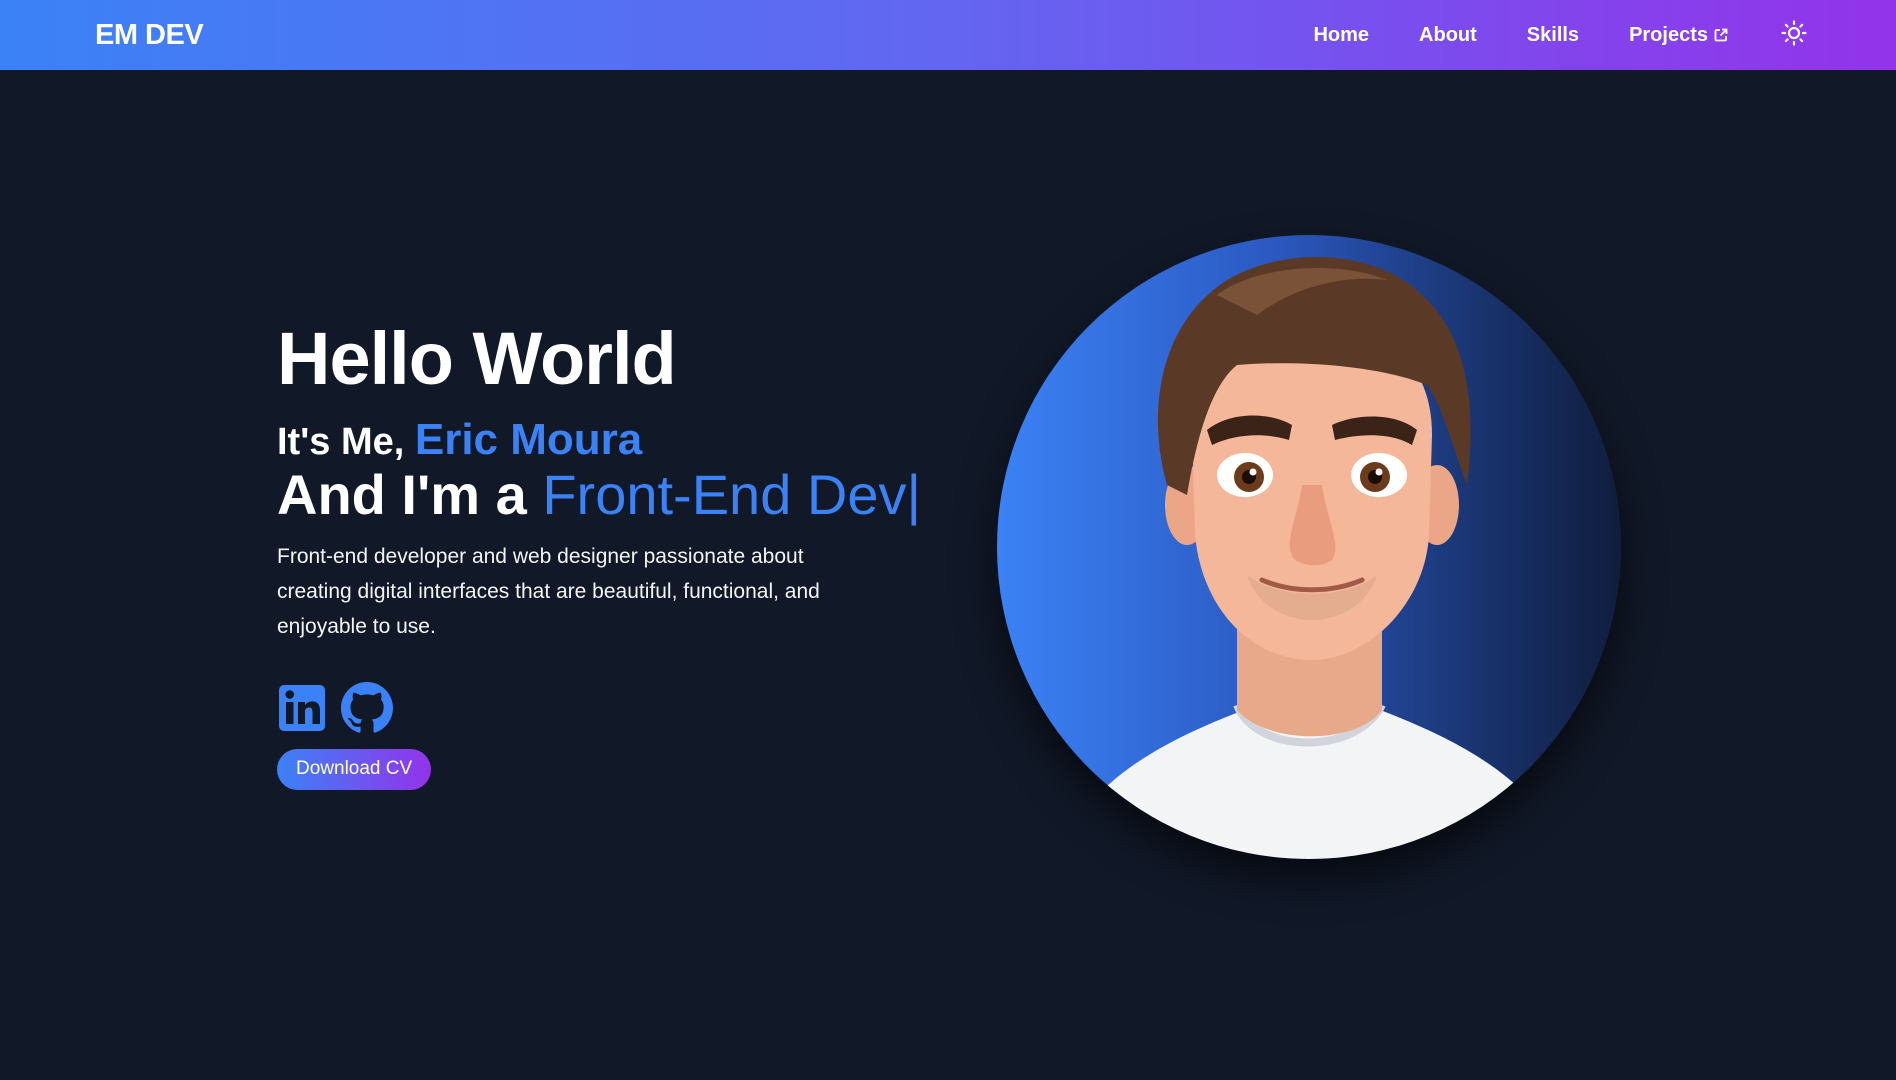 This screenshot has width=1896, height=1080. Describe the element at coordinates (346, 442) in the screenshot. I see `hero-intro-prefix: It's Me,` at that location.